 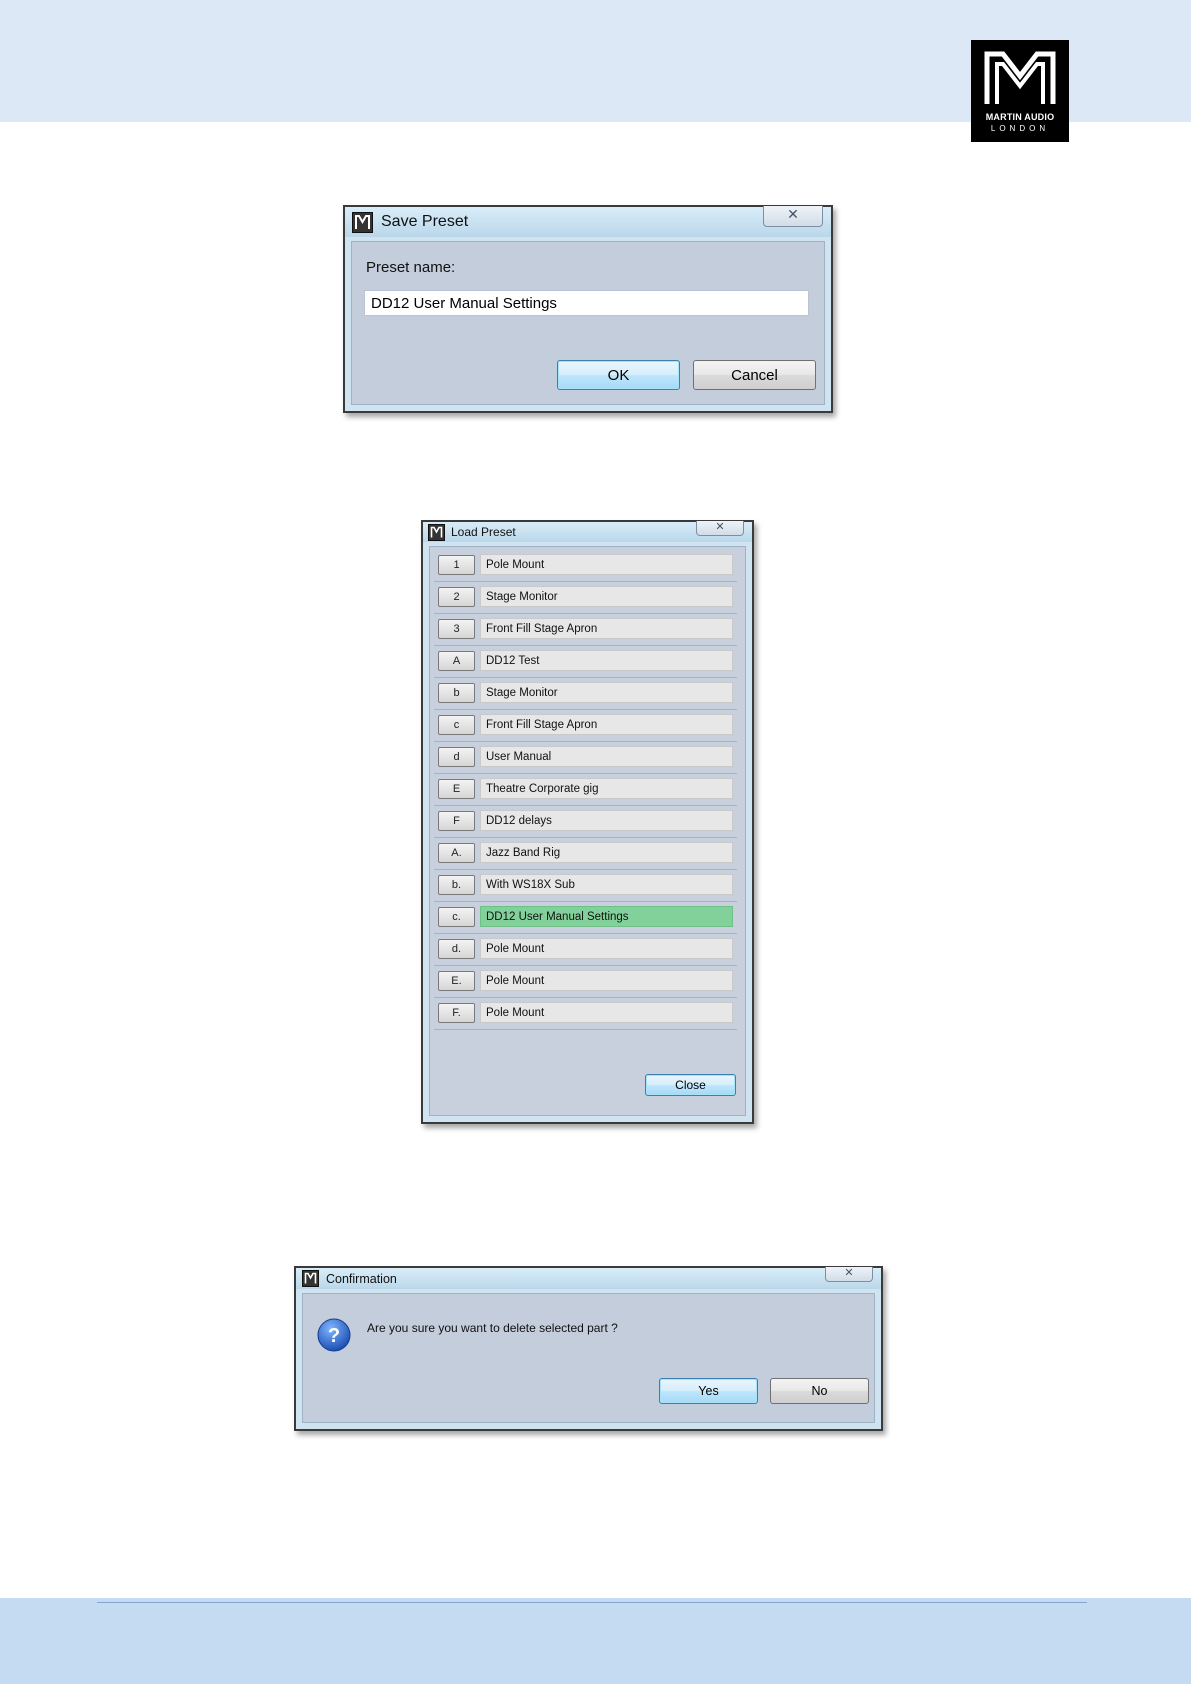 I want to click on preset-row: 2 Stage Monitor, so click(x=585, y=597).